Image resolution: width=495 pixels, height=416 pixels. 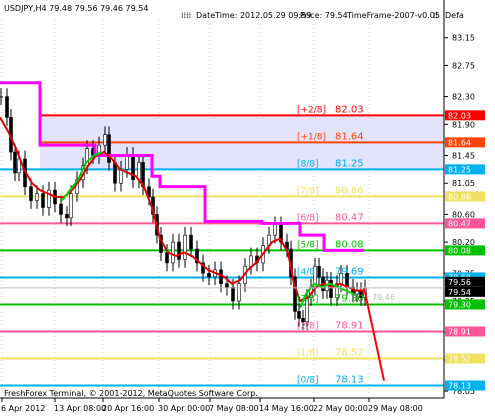 I want to click on price-tick-label: 80.60, so click(x=463, y=214).